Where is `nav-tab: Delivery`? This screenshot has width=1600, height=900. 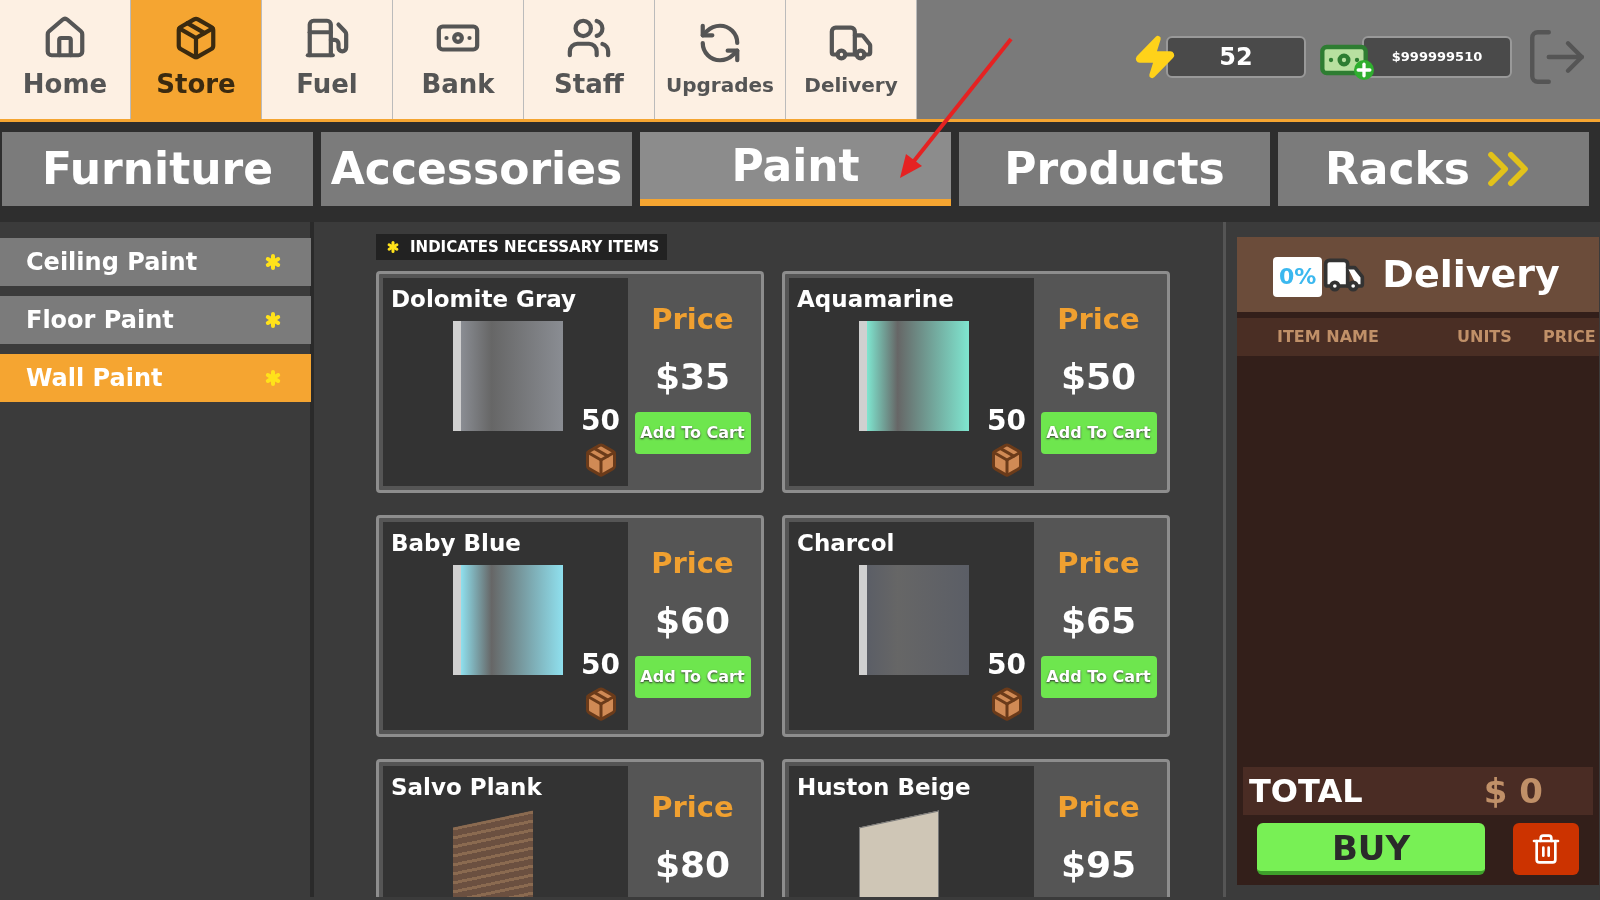 nav-tab: Delivery is located at coordinates (851, 59).